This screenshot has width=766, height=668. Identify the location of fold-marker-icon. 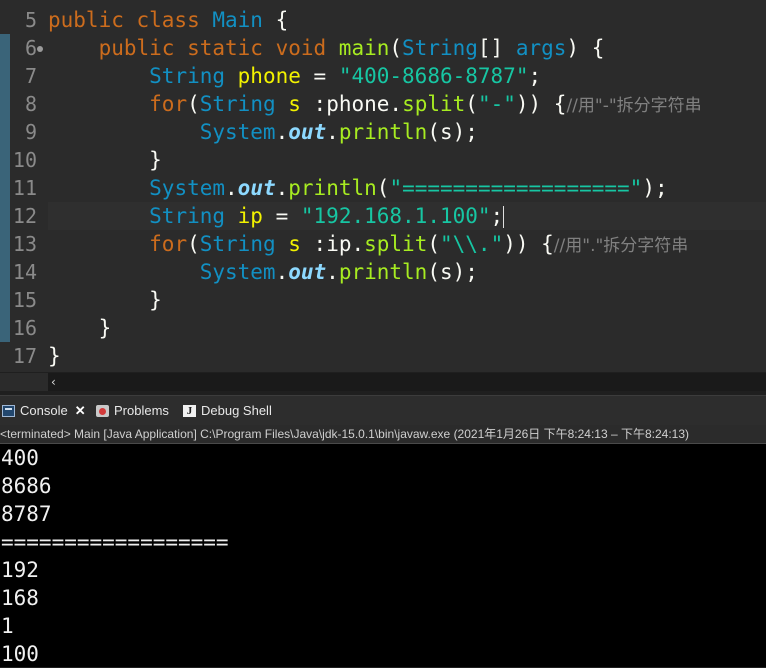
(40, 49).